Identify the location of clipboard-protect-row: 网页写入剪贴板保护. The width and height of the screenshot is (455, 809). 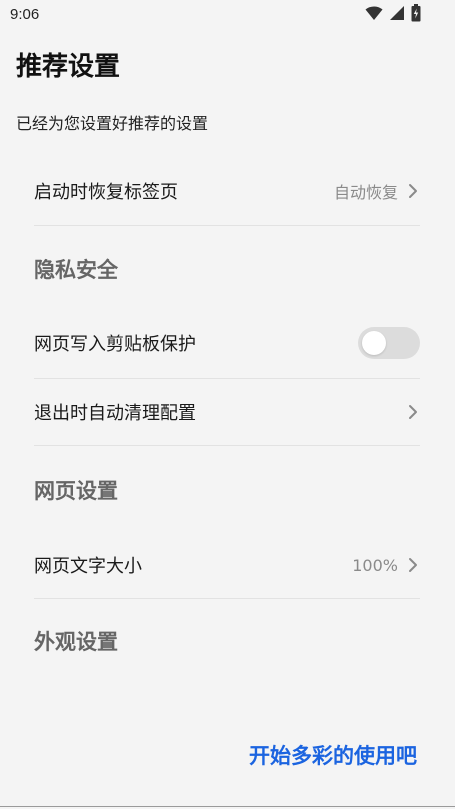
(227, 343).